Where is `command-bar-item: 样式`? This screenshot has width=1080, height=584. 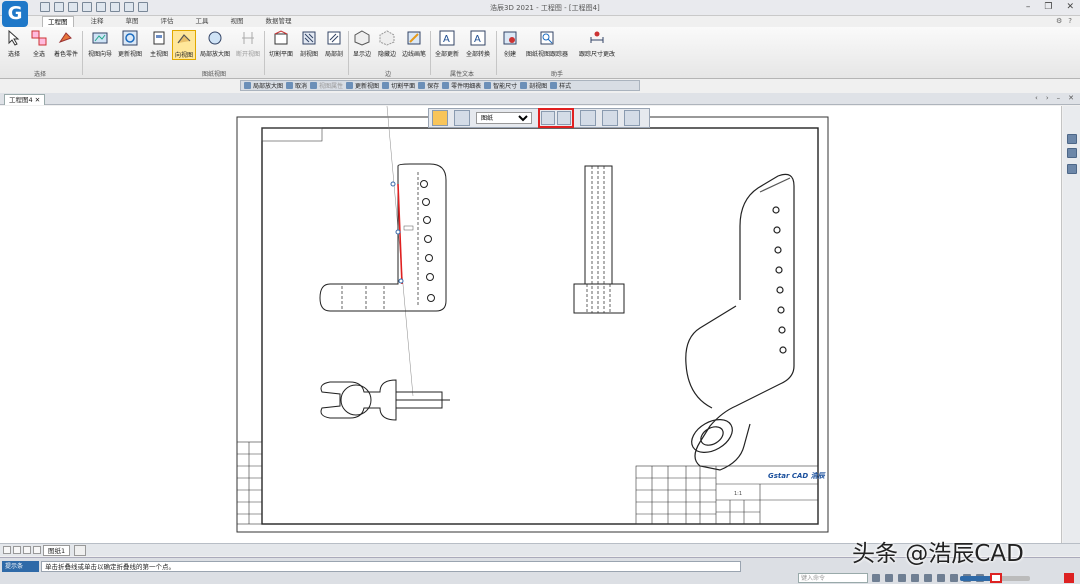
command-bar-item: 样式 is located at coordinates (560, 85).